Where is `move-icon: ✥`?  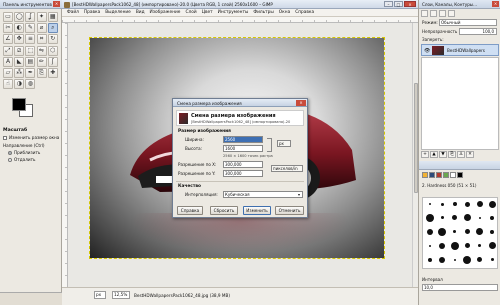
move-icon: ✥ is located at coordinates (19, 39).